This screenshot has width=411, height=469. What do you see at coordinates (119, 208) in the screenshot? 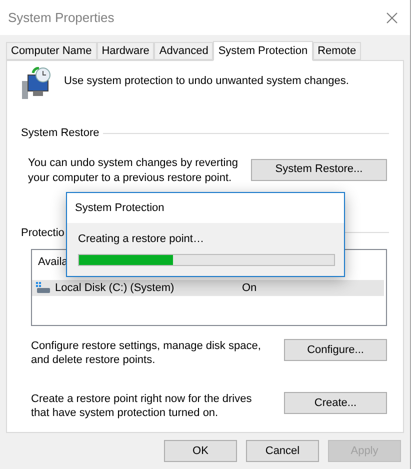
I see `dialog-title: System Protection` at bounding box center [119, 208].